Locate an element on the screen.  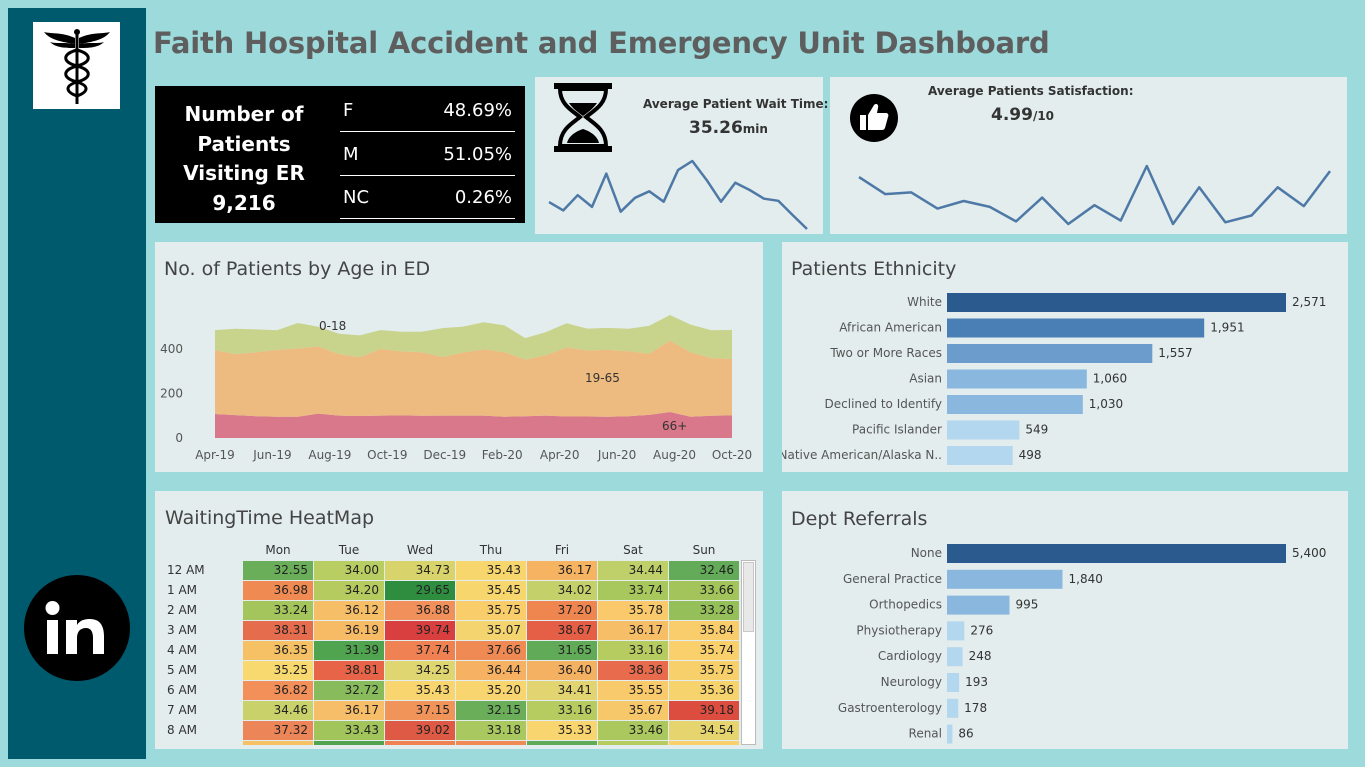
bar-value-label: 549 is located at coordinates (1036, 430).